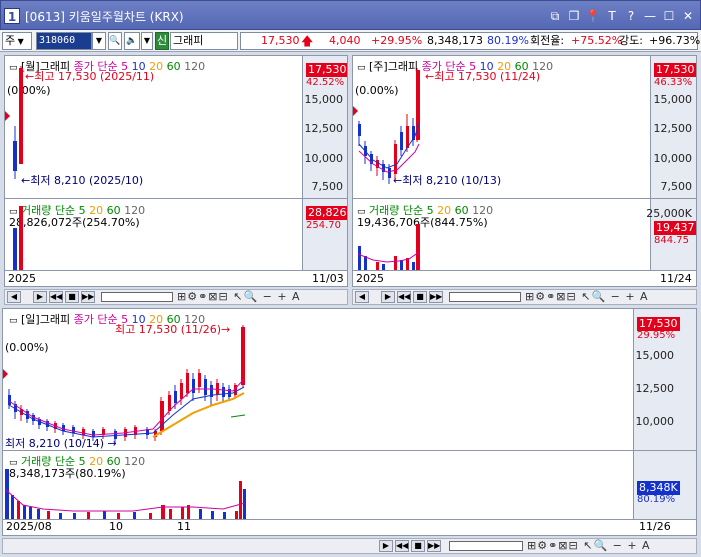 This screenshot has width=701, height=557. Describe the element at coordinates (18, 238) in the screenshot. I see `monthly-volume-bars` at that location.